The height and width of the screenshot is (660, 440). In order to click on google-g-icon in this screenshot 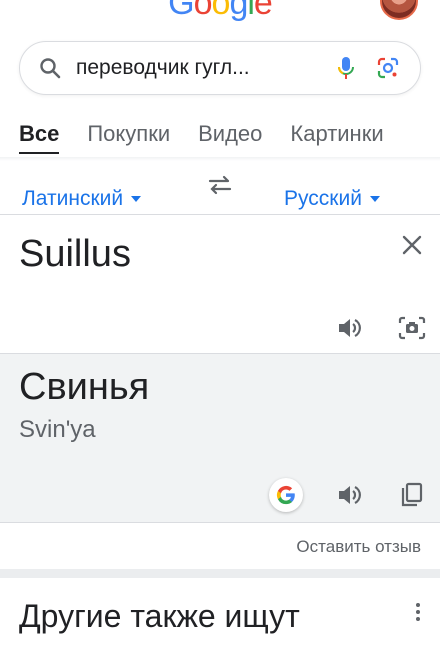, I will do `click(285, 495)`.